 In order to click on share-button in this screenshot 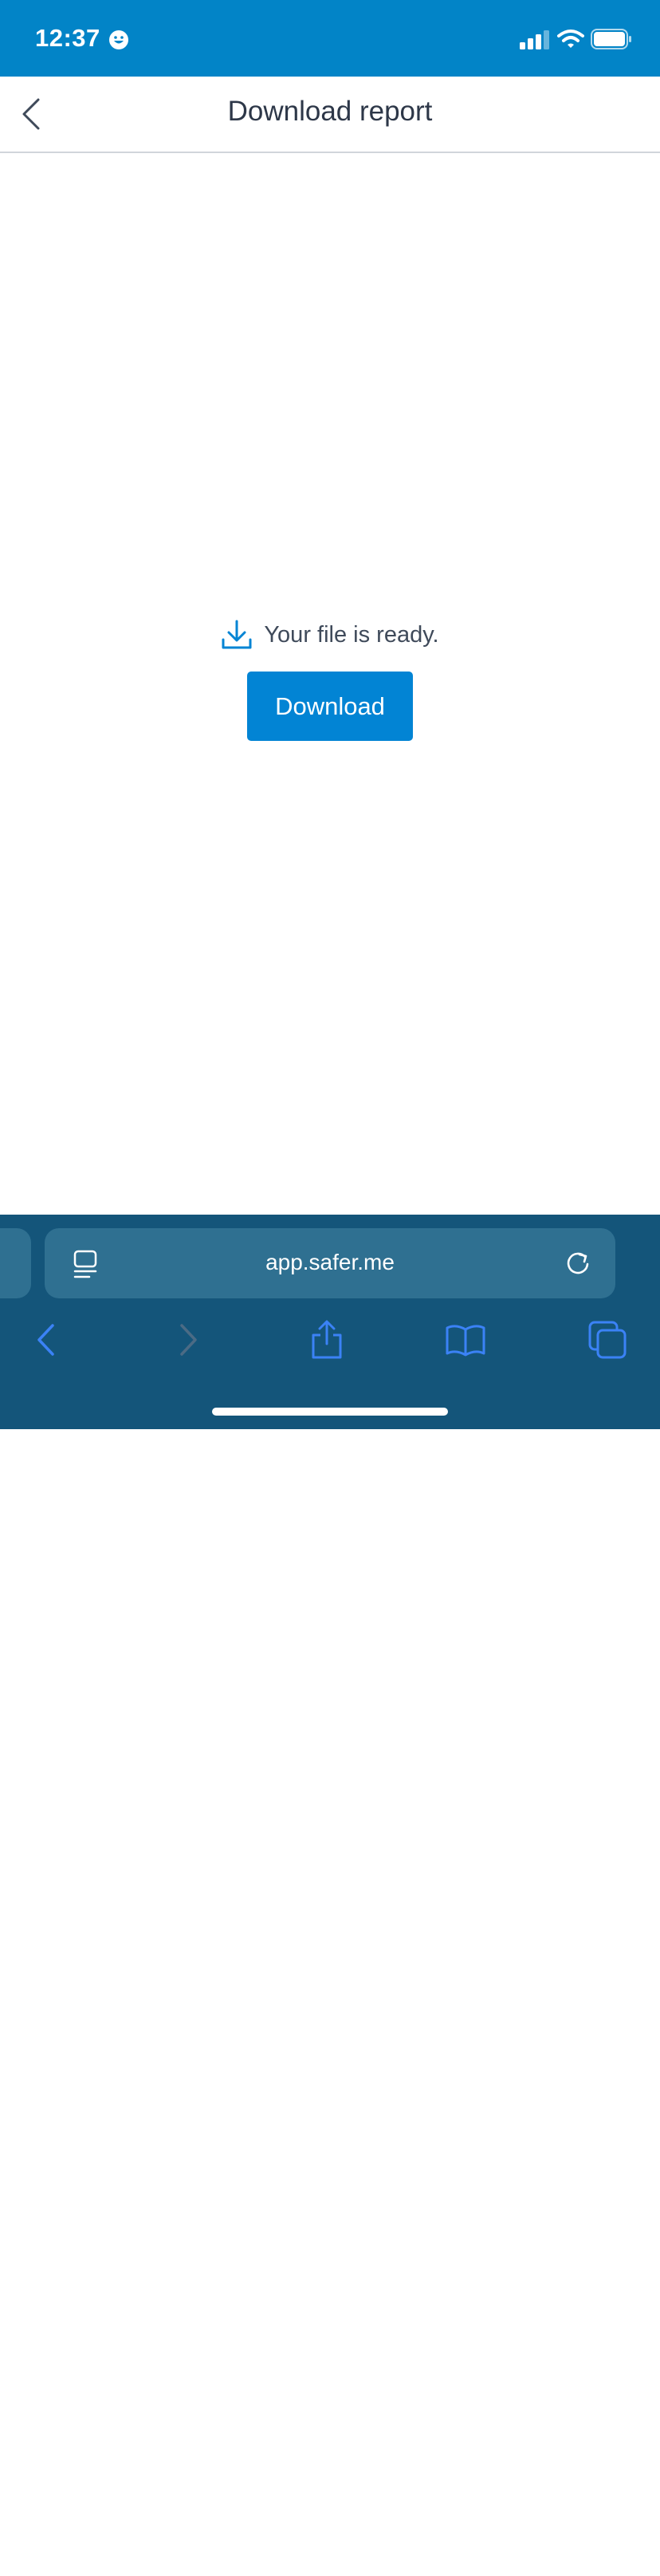, I will do `click(326, 1339)`.